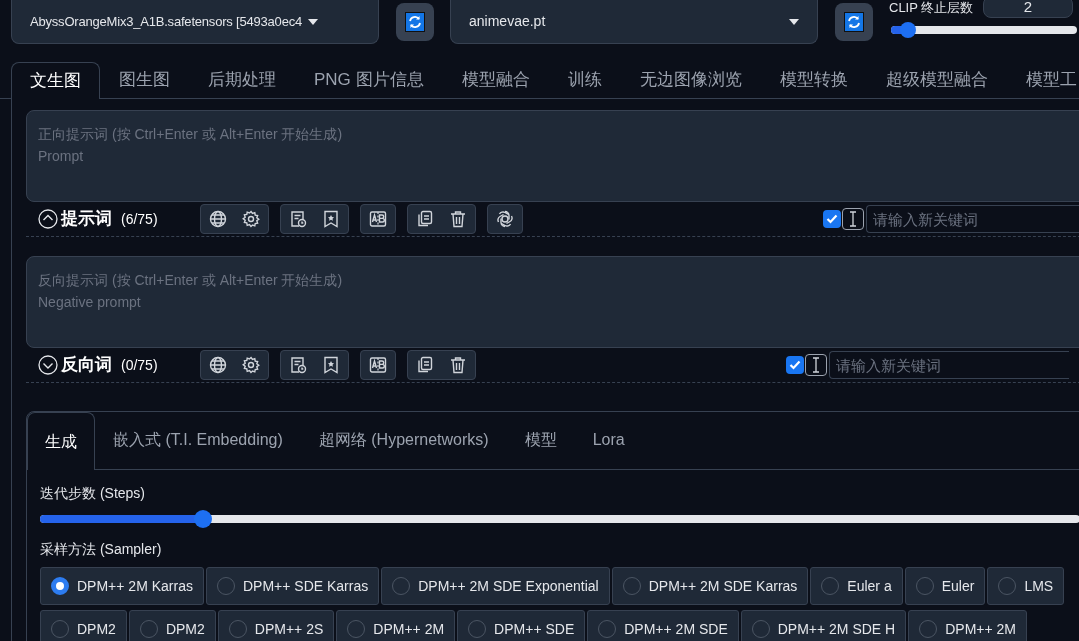  What do you see at coordinates (144, 79) in the screenshot?
I see `tab: 图生图` at bounding box center [144, 79].